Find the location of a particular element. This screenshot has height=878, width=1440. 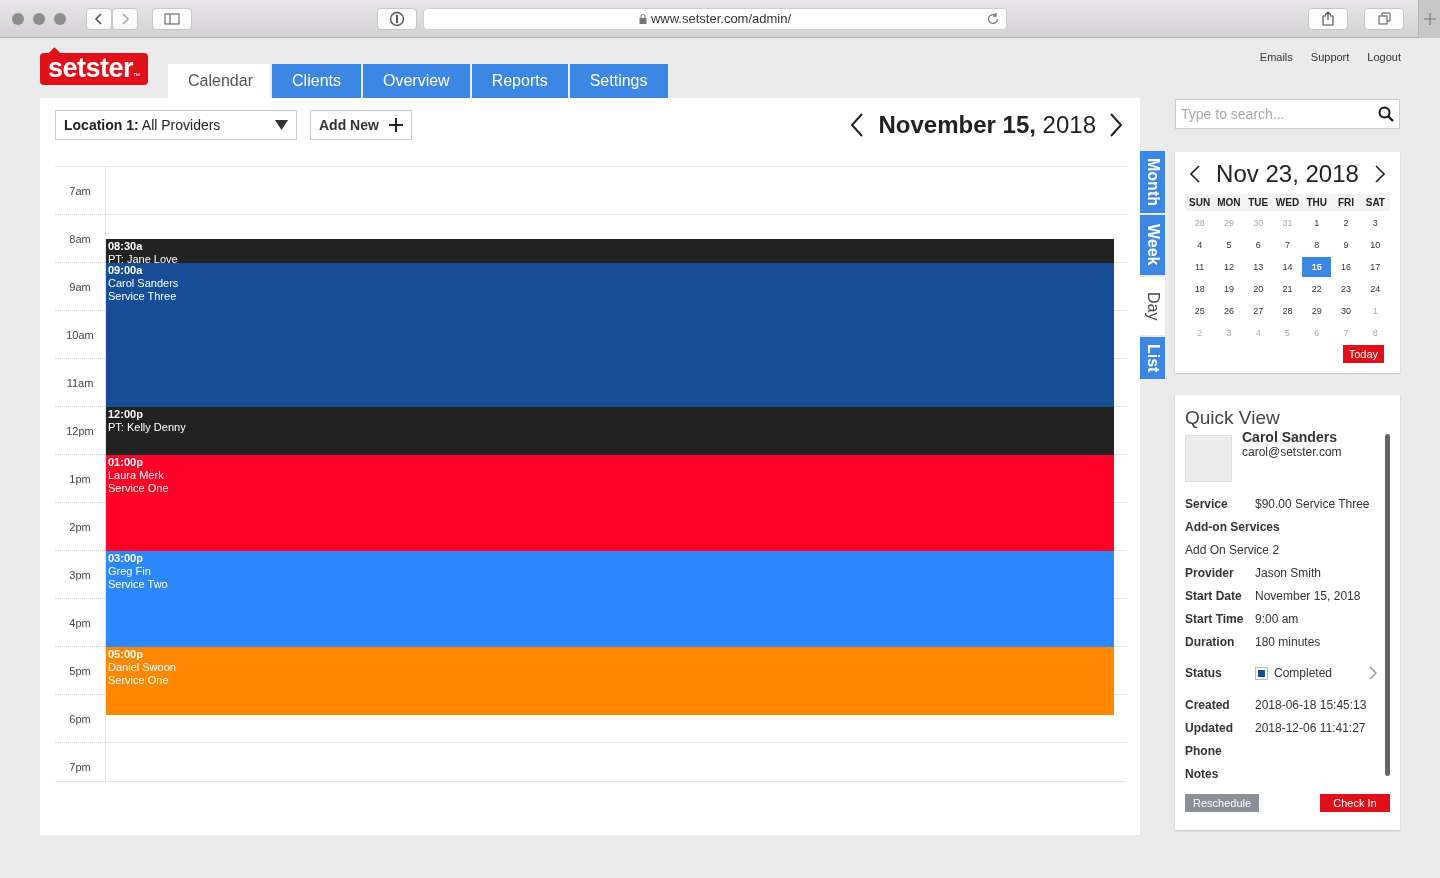

calendar-day: 10 is located at coordinates (1375, 245).